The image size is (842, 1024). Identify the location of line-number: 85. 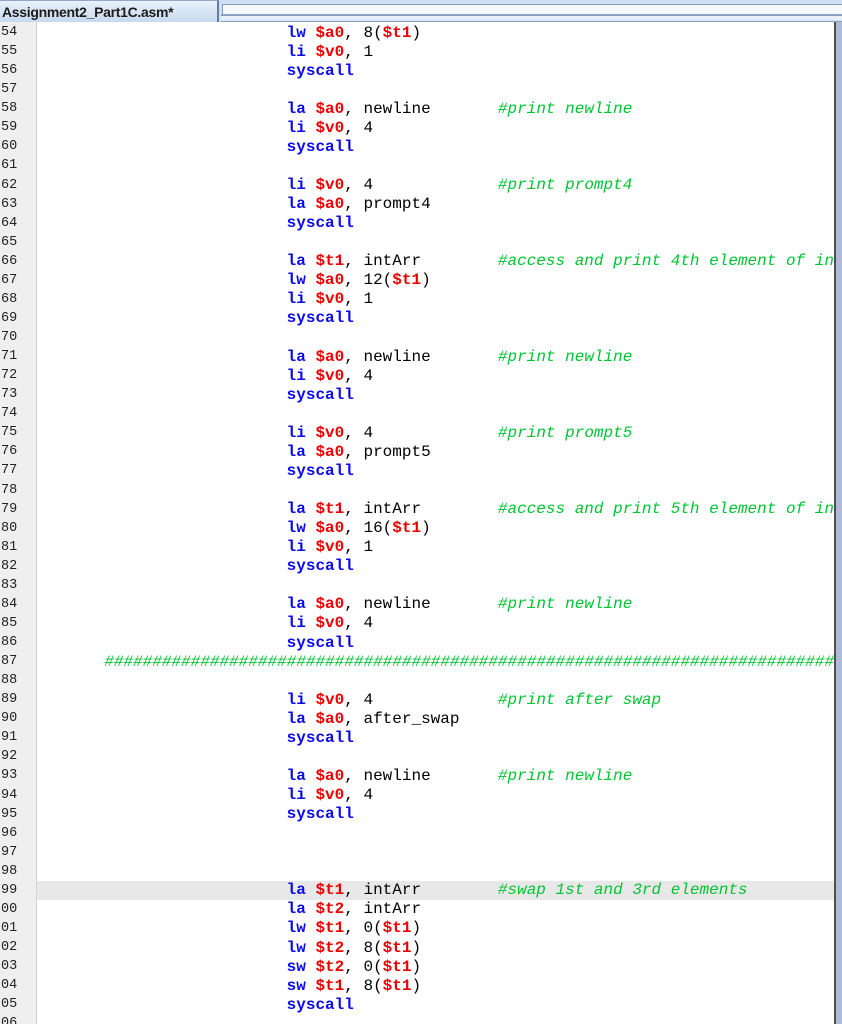
(9, 623).